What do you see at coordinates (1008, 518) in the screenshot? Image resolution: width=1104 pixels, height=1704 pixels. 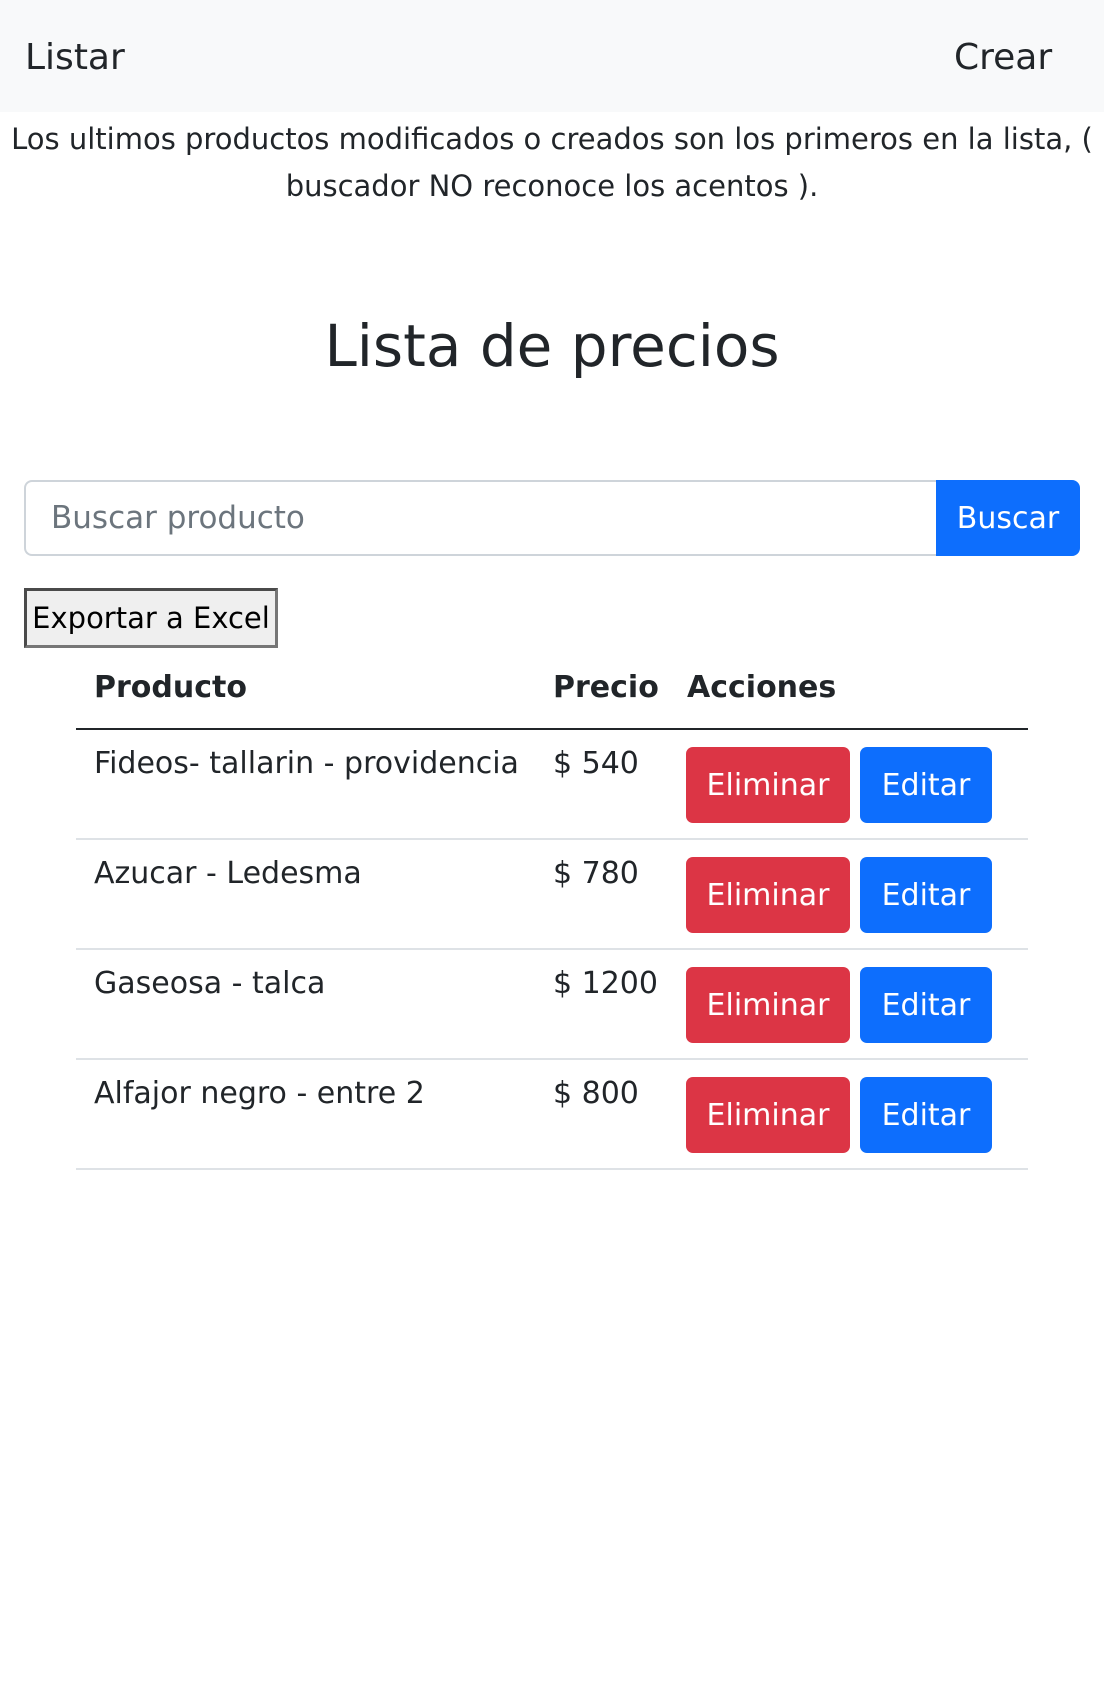 I see `search-button: Buscar` at bounding box center [1008, 518].